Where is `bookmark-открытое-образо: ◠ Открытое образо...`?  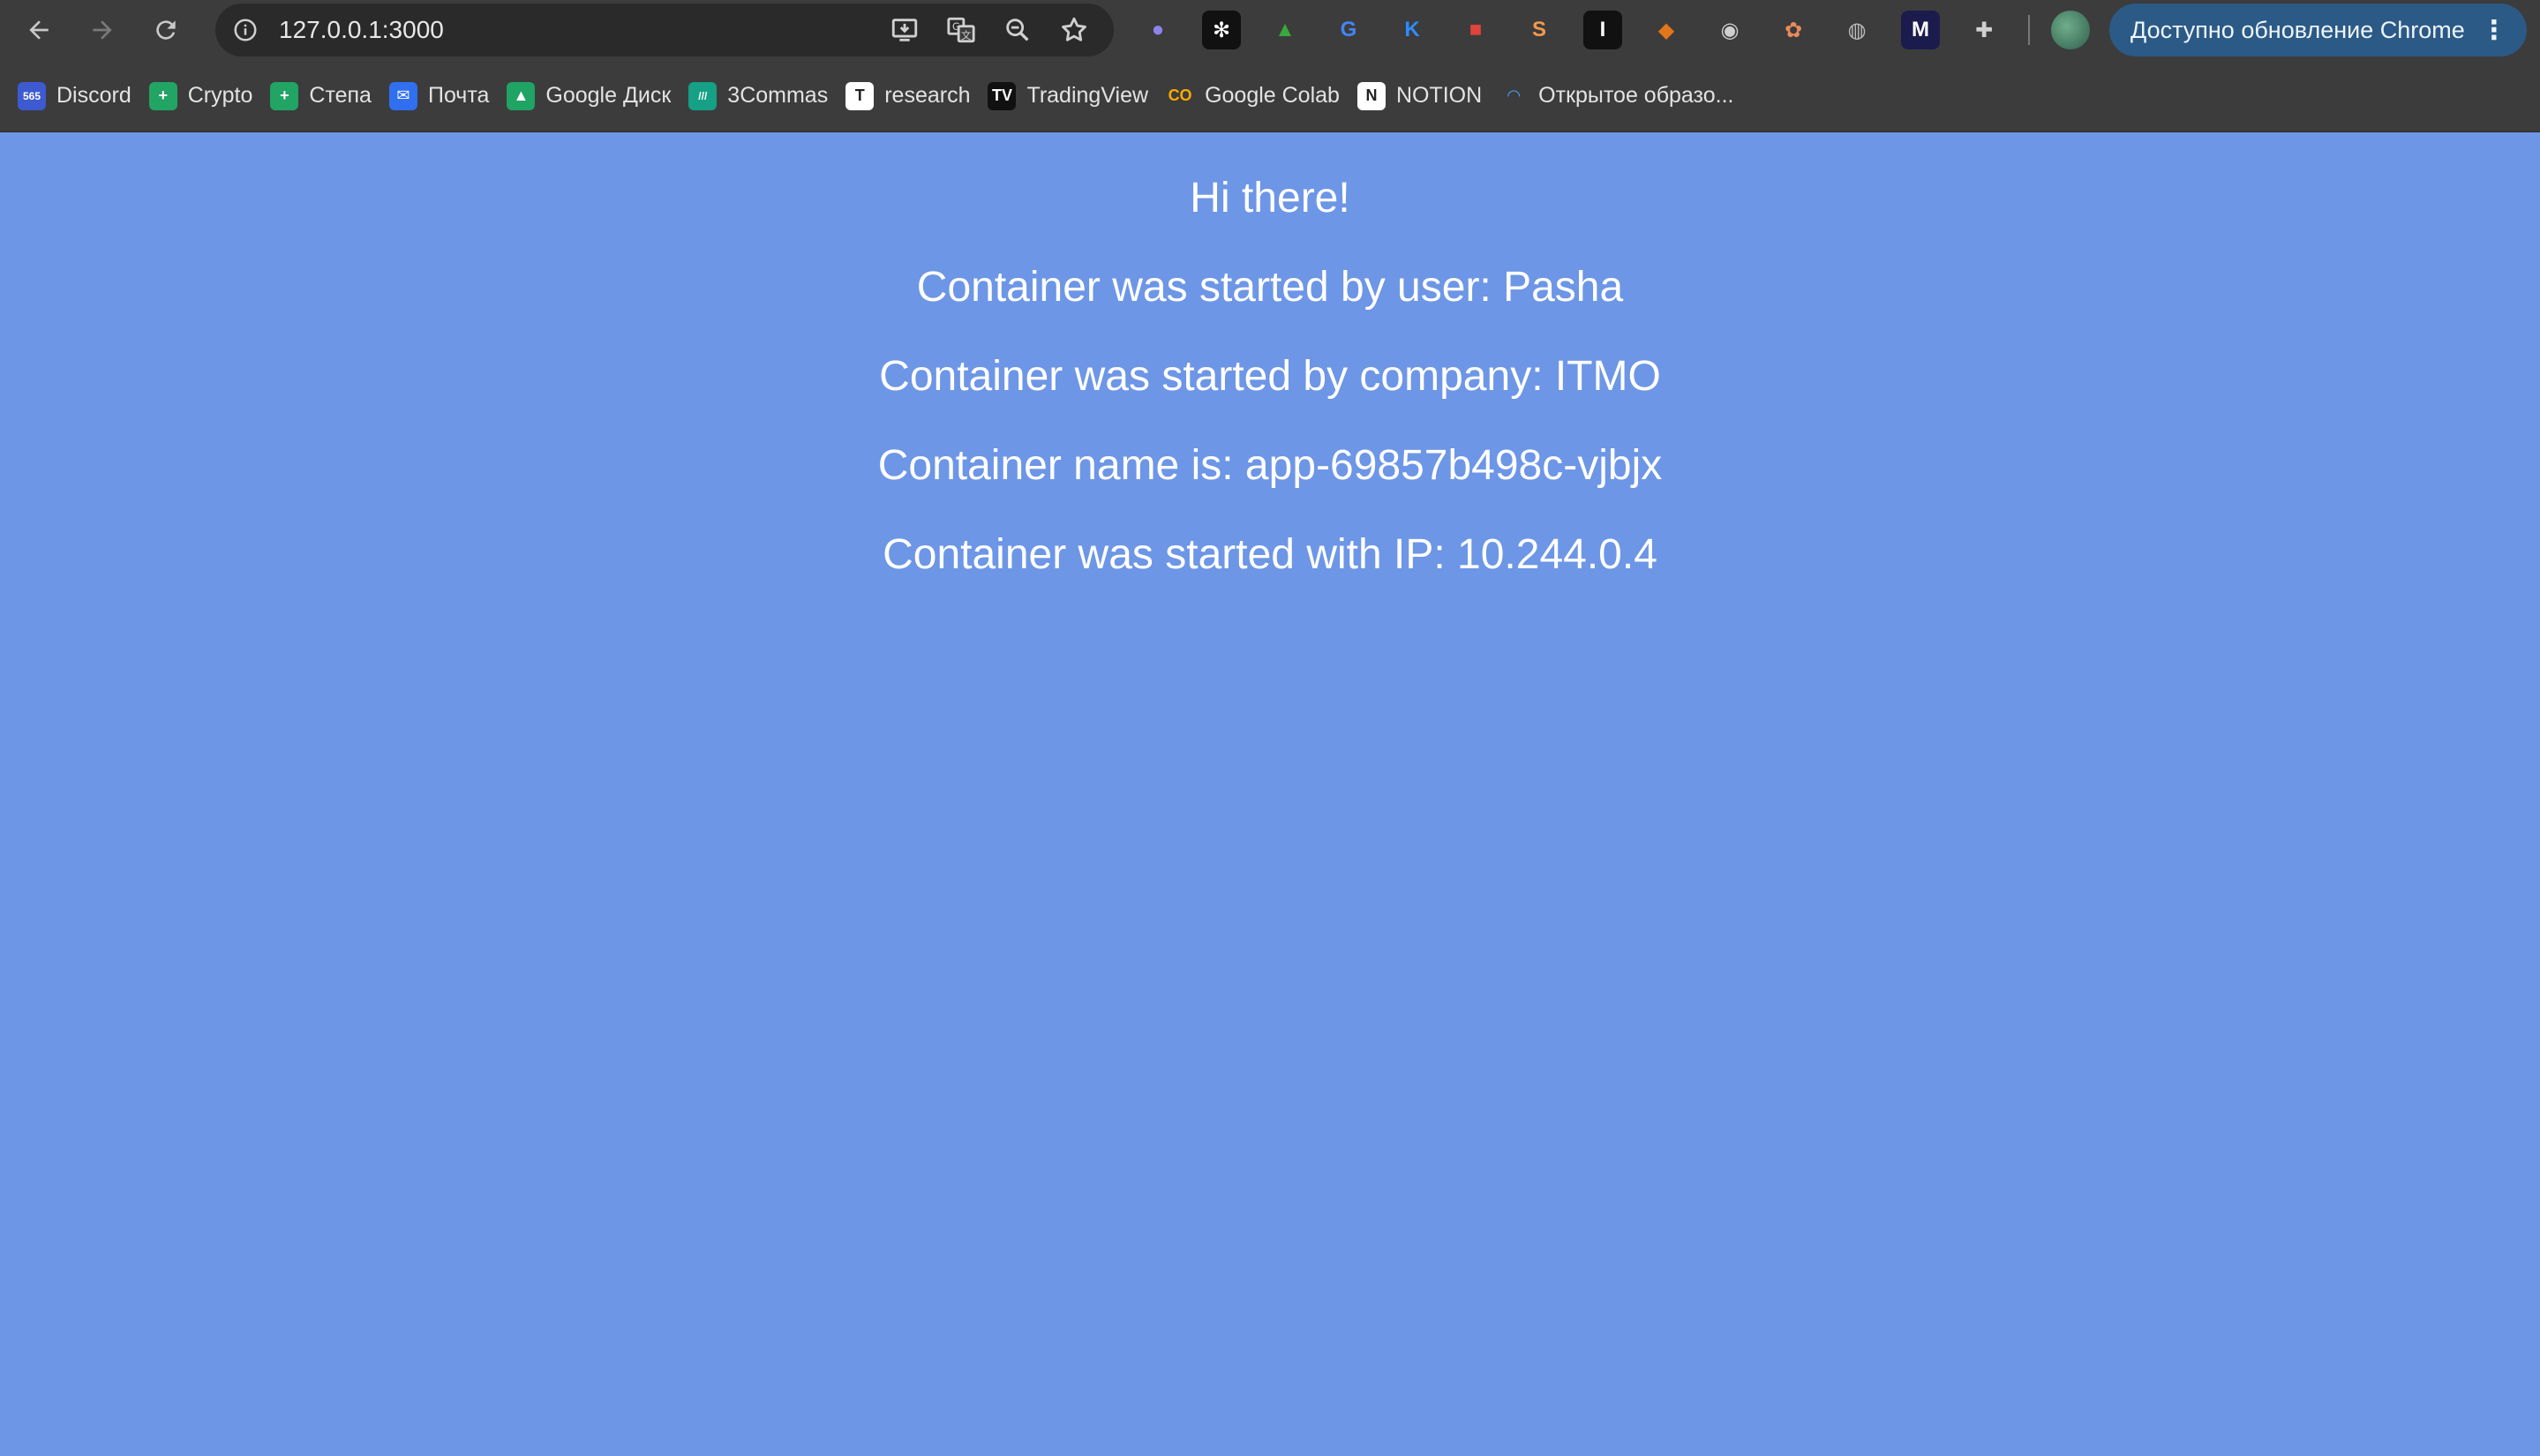 bookmark-открытое-образо: ◠ Открытое образо... is located at coordinates (1616, 96).